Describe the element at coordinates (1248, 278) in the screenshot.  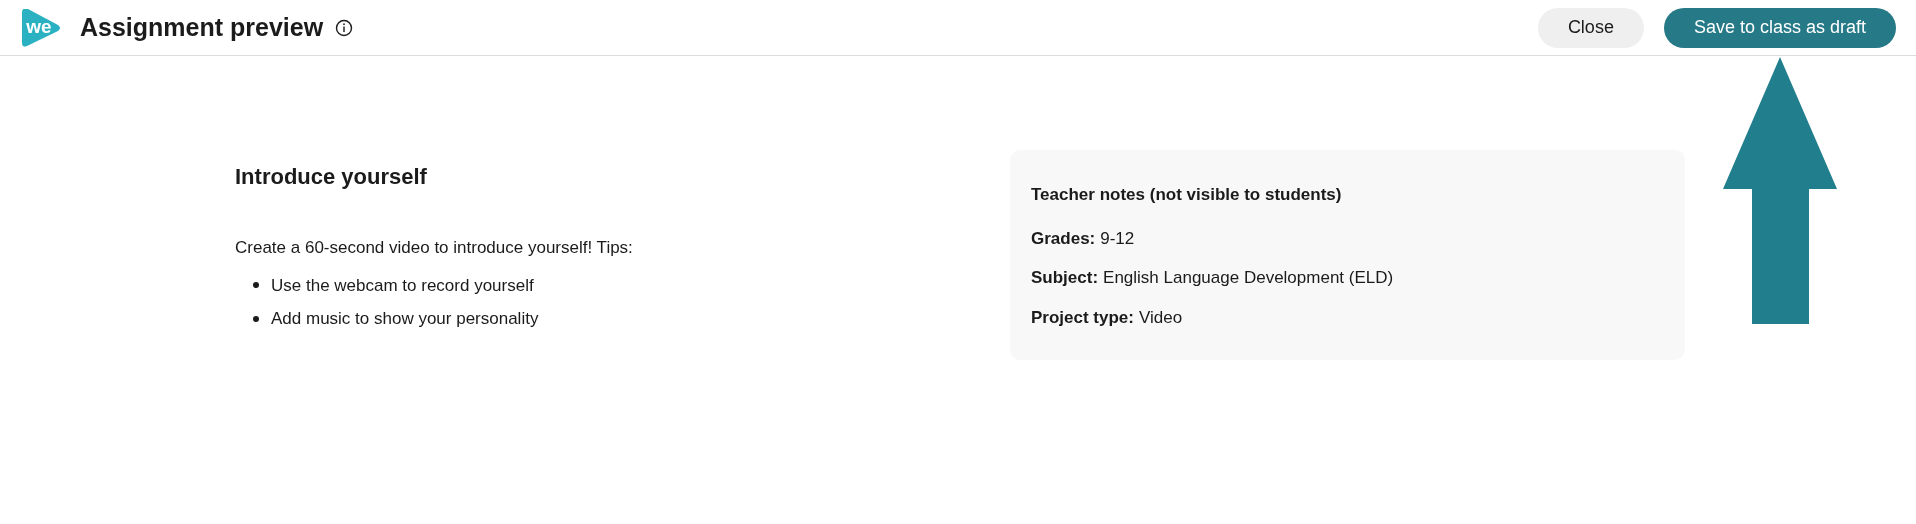
I see `field-value: English Language Development (ELD)` at that location.